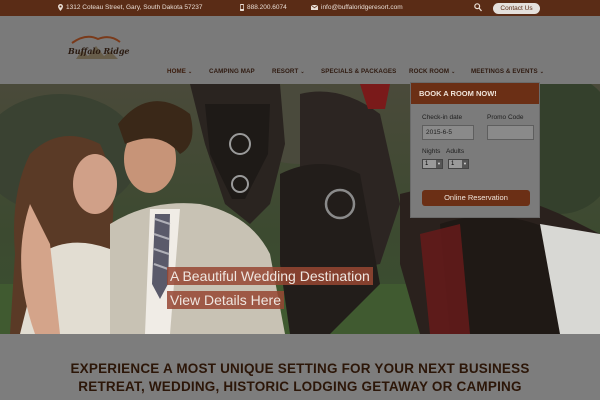  I want to click on phone-info: 888.200.6074, so click(263, 7).